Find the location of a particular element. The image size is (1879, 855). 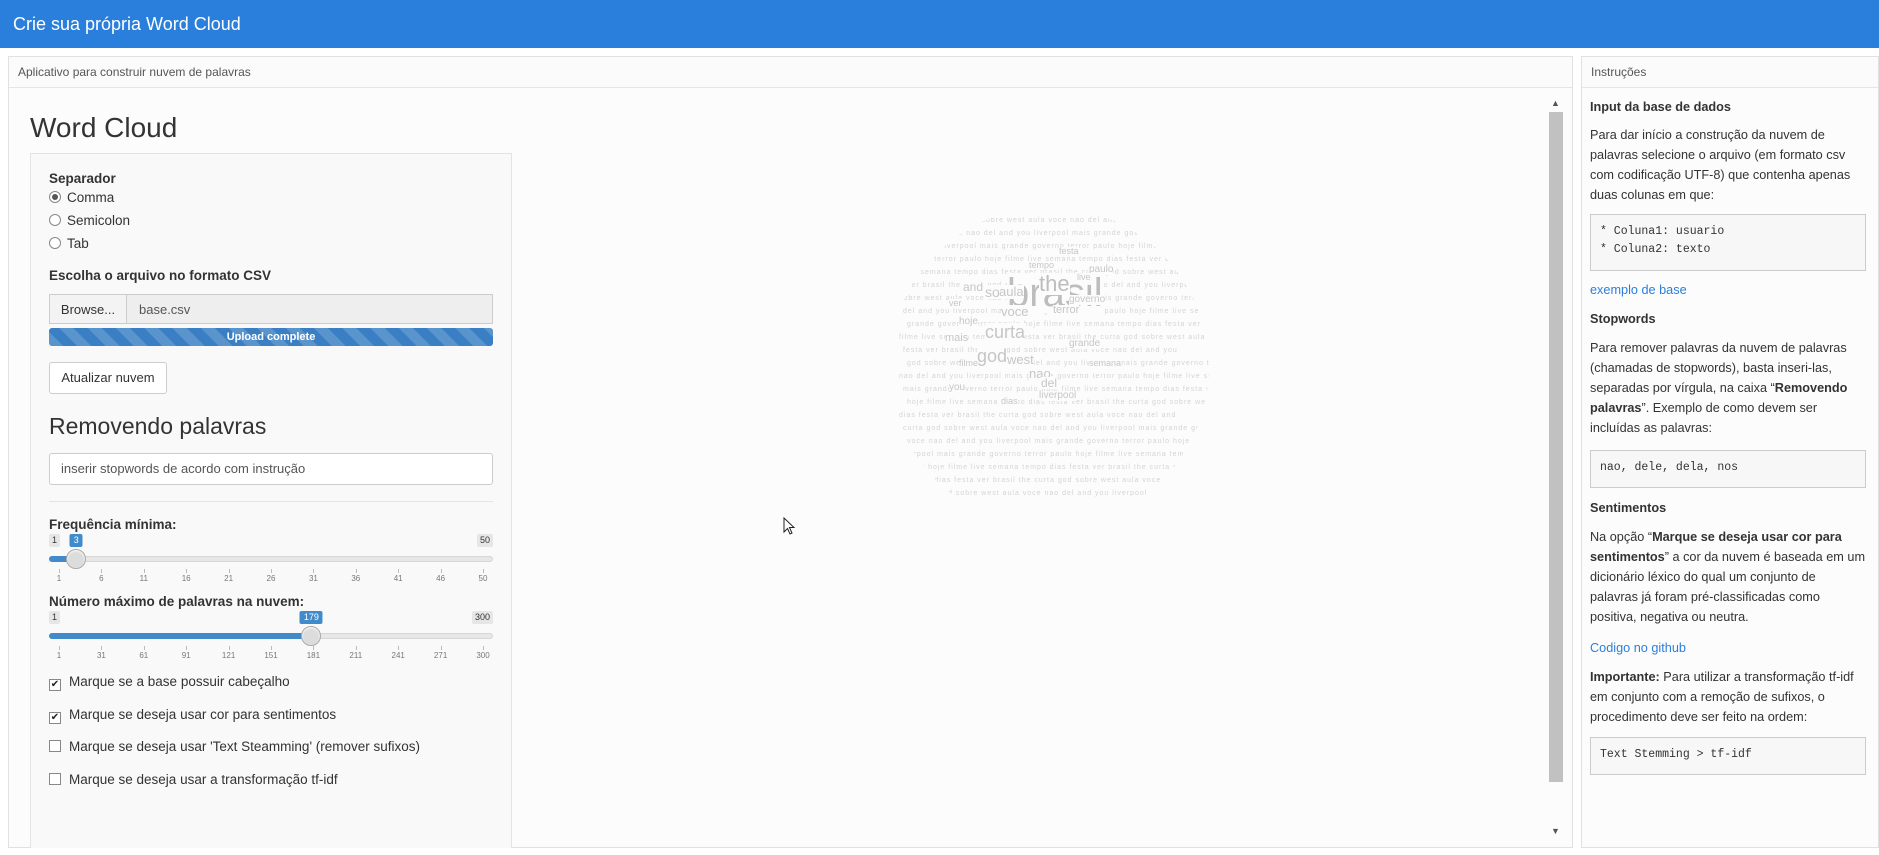

update-cloud-button: Atualizar nuvem is located at coordinates (108, 378).